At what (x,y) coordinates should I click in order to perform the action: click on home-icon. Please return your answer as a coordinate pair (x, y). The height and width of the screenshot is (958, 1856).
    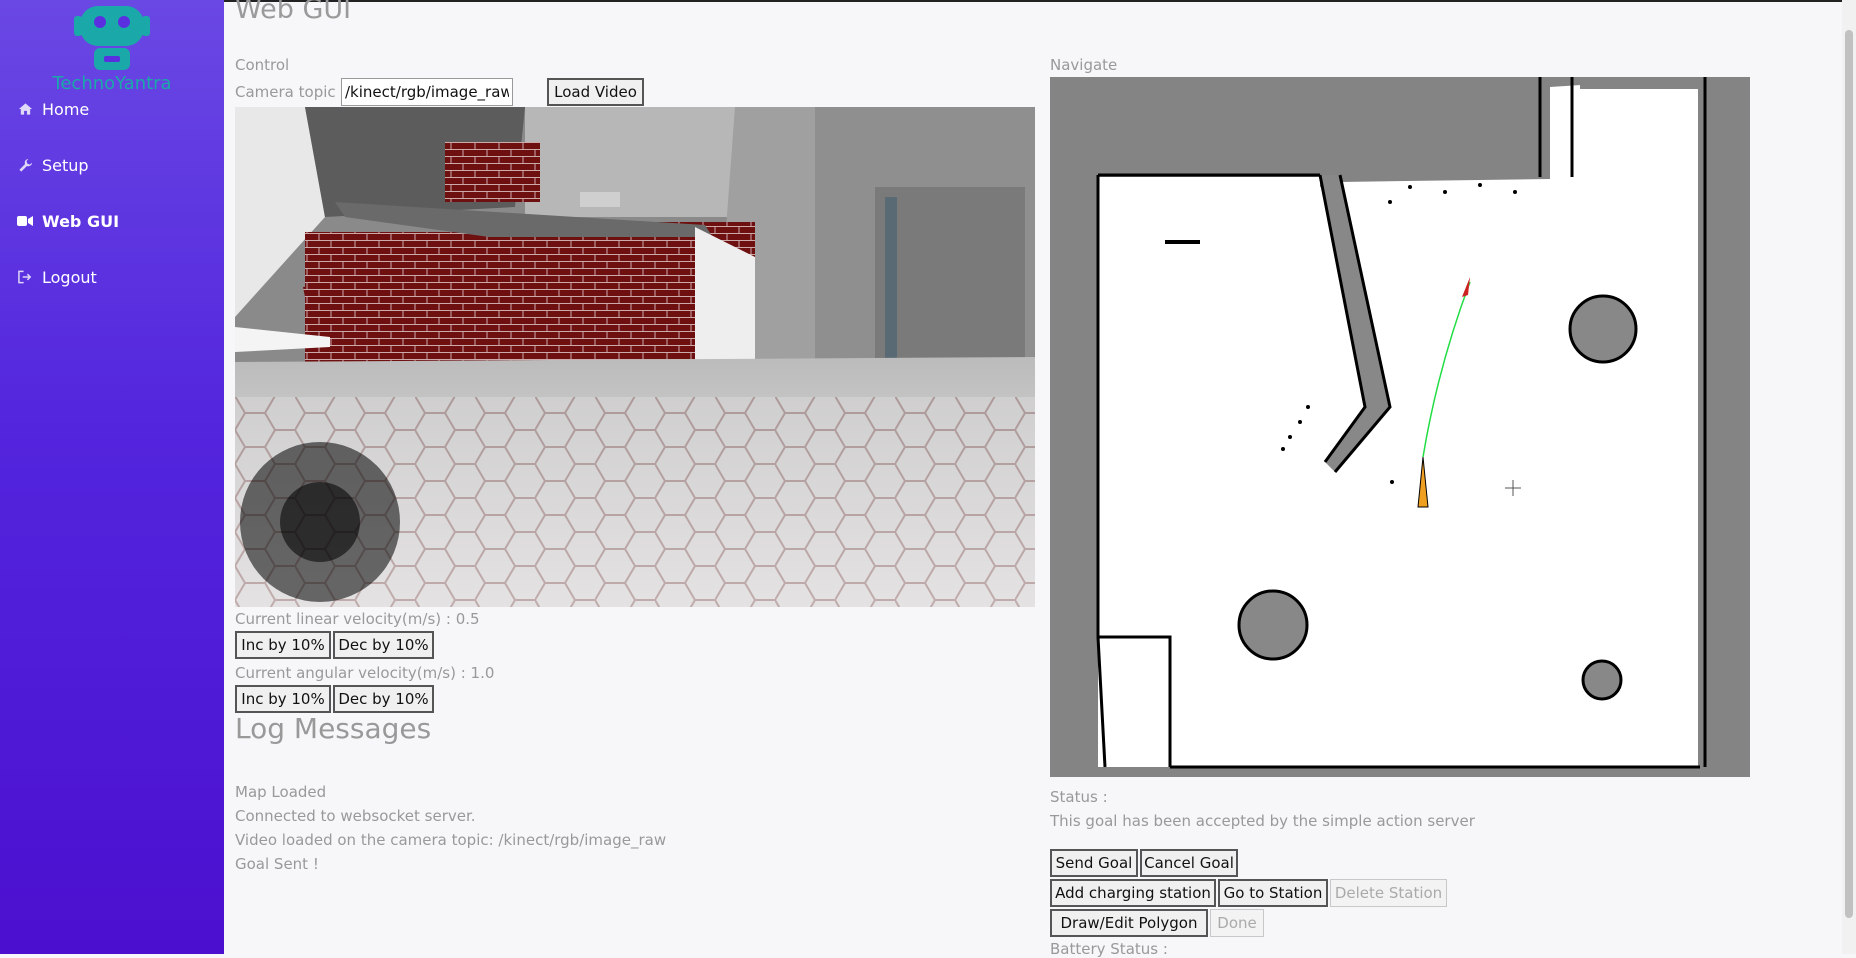
    Looking at the image, I should click on (25, 109).